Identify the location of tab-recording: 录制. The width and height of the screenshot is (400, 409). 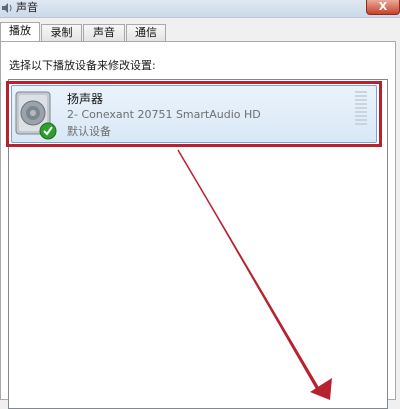
(61, 32).